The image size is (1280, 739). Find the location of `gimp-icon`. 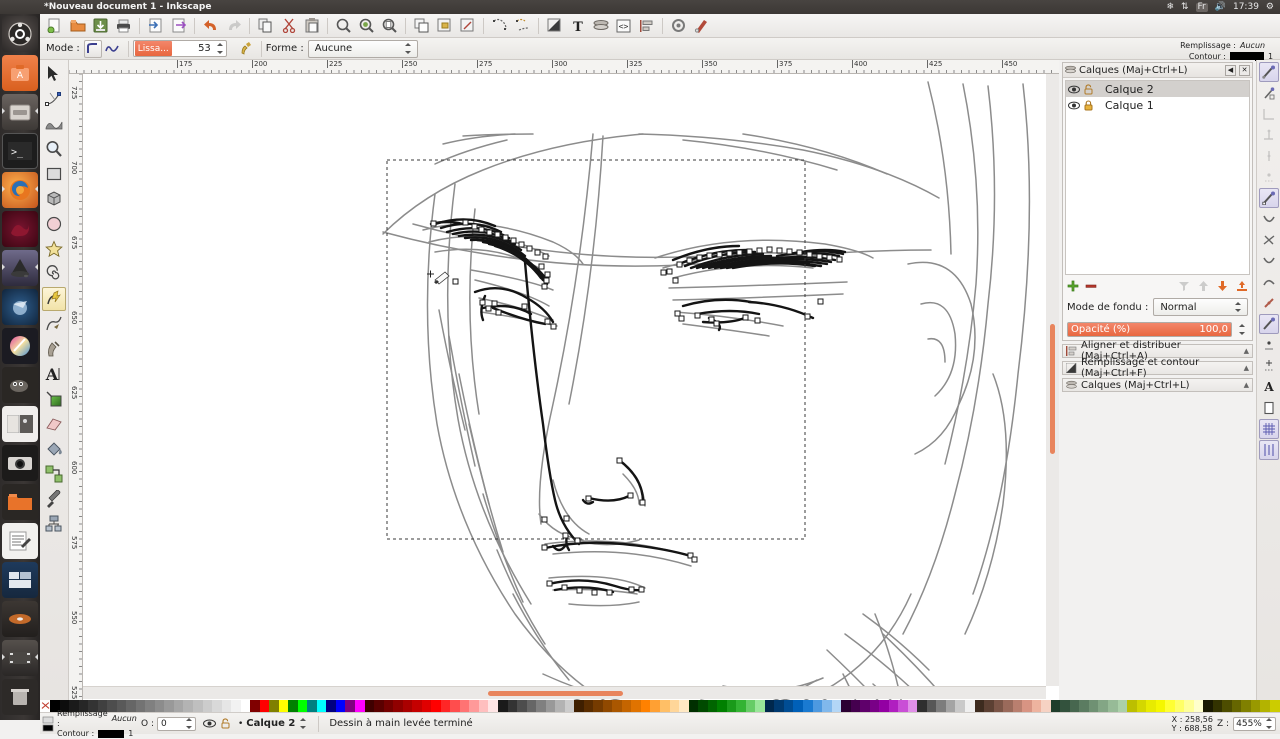

gimp-icon is located at coordinates (20, 385).